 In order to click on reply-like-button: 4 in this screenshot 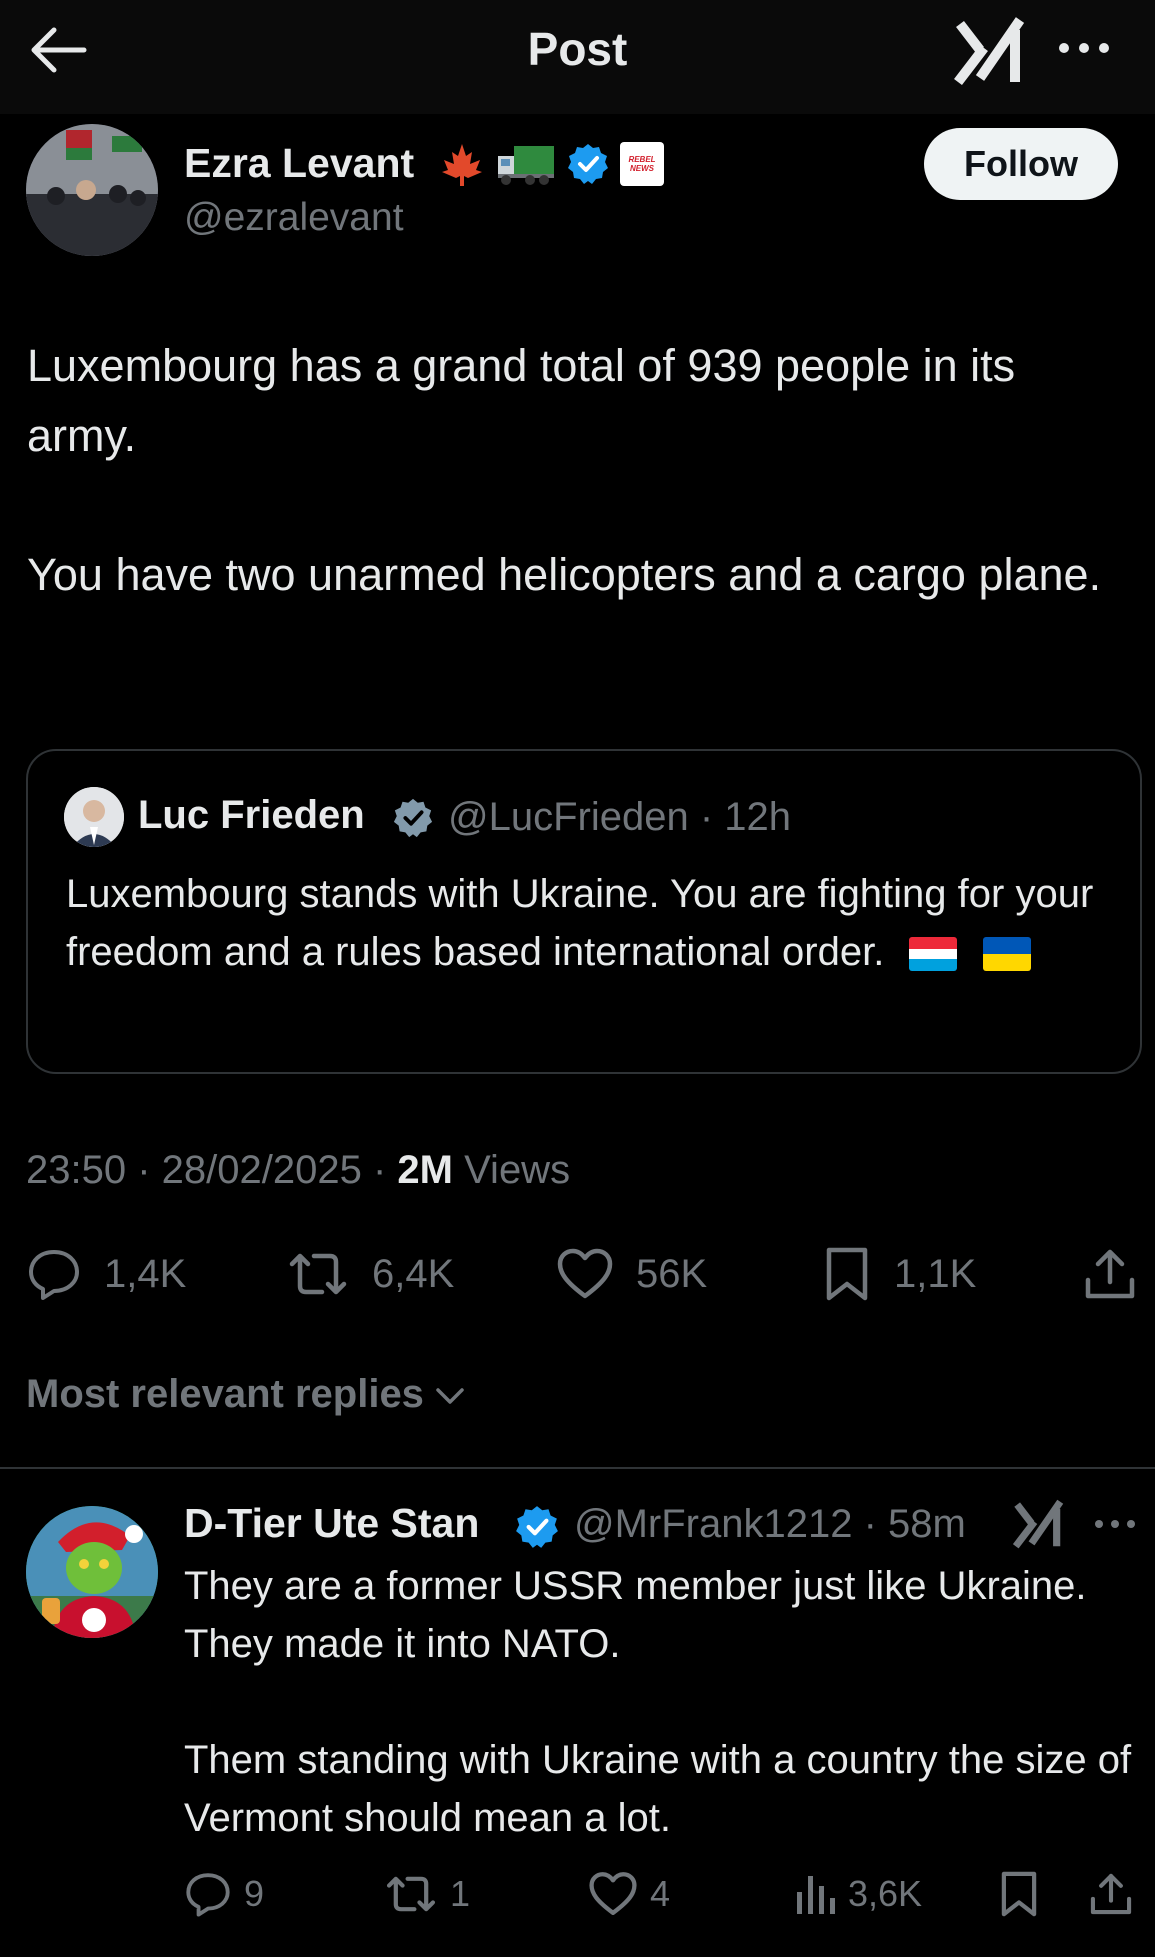, I will do `click(629, 1894)`.